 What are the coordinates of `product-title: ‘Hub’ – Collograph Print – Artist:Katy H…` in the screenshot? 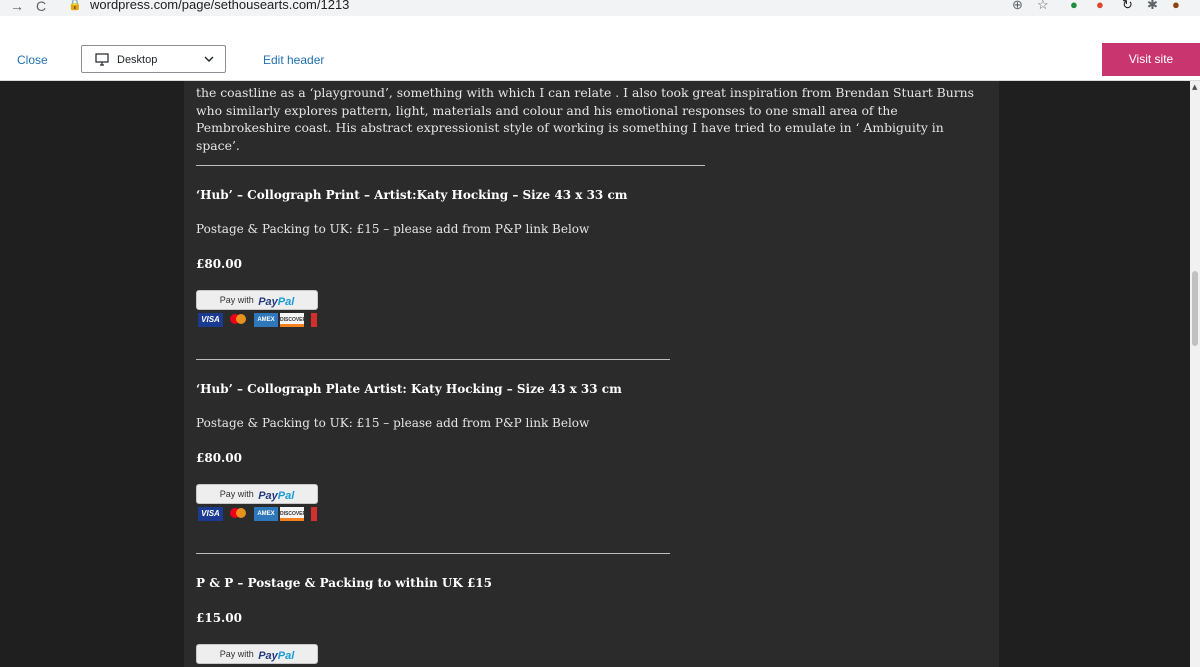 It's located at (412, 195).